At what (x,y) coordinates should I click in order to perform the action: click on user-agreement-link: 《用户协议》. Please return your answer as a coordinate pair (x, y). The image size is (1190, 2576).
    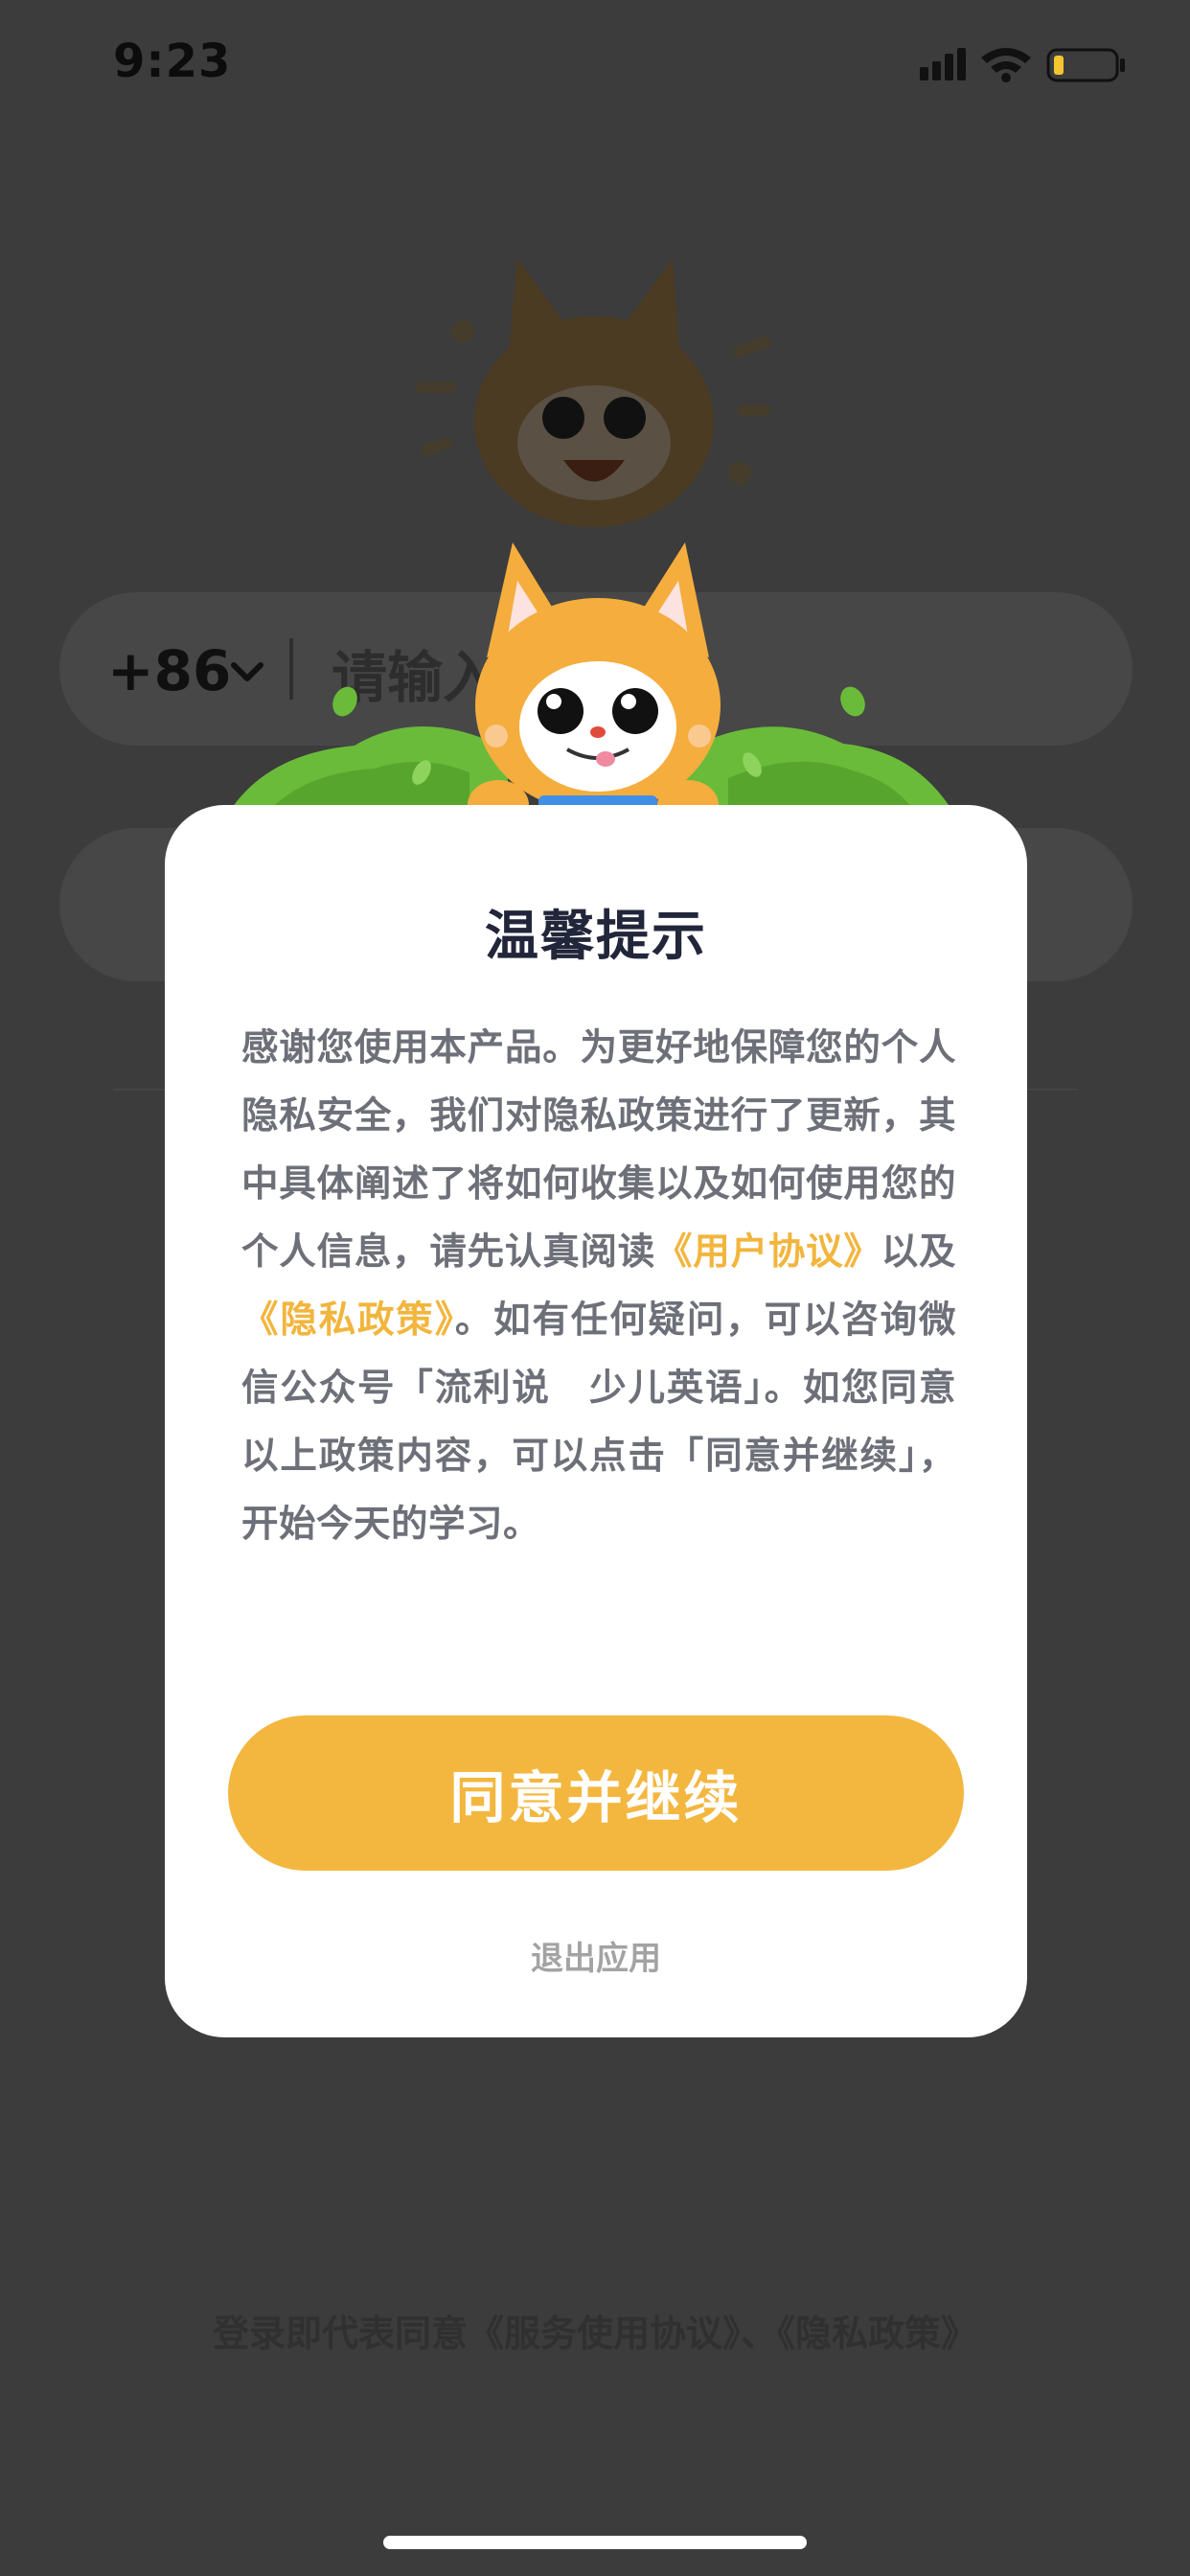
    Looking at the image, I should click on (768, 1252).